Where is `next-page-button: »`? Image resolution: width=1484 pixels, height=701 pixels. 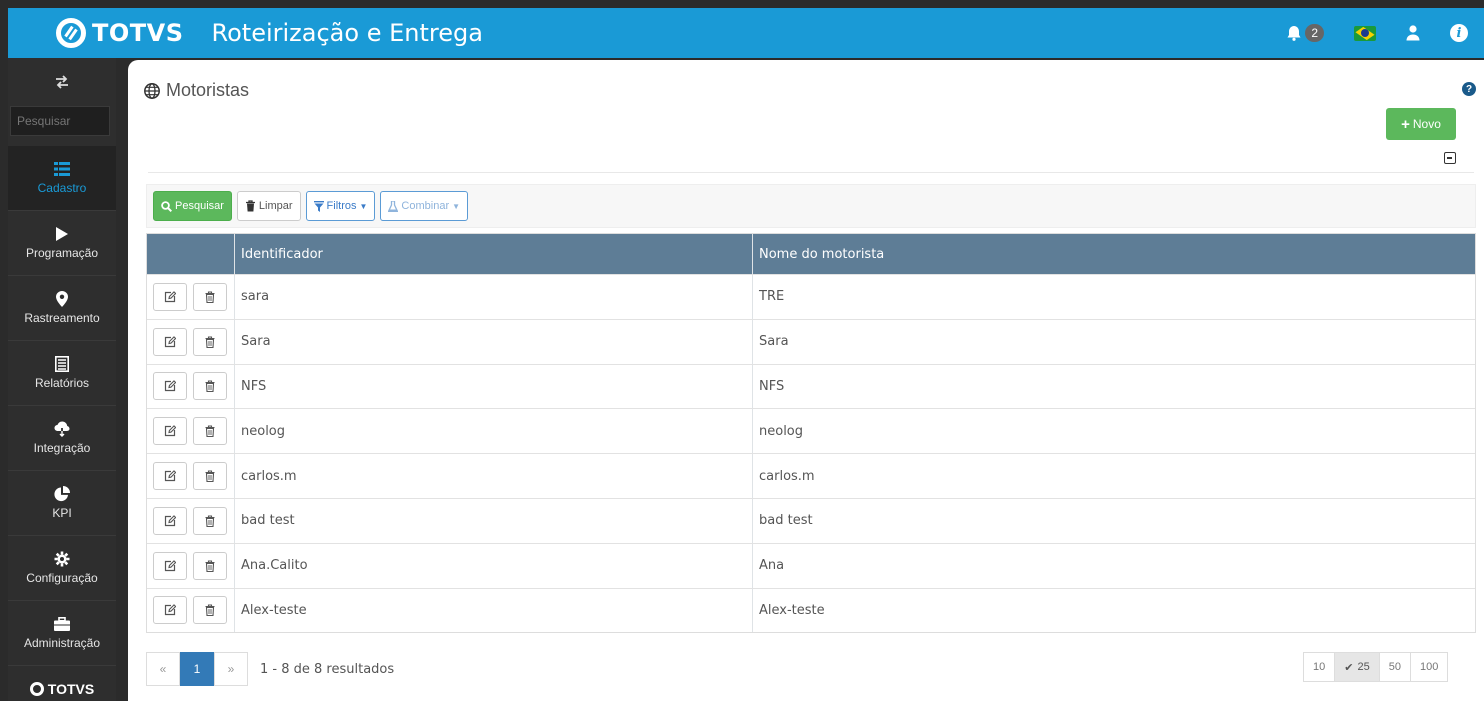 next-page-button: » is located at coordinates (231, 669).